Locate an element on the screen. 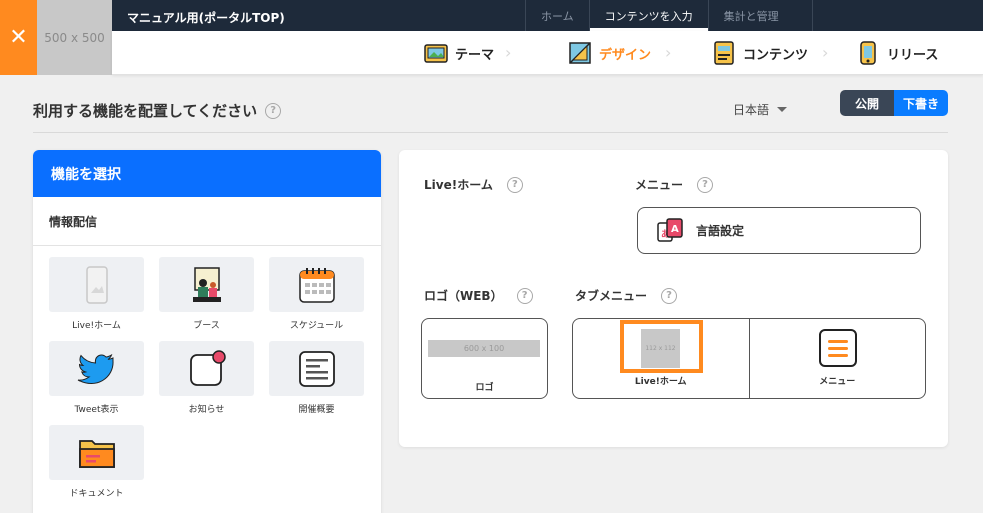  draft-button: 下書き is located at coordinates (921, 103).